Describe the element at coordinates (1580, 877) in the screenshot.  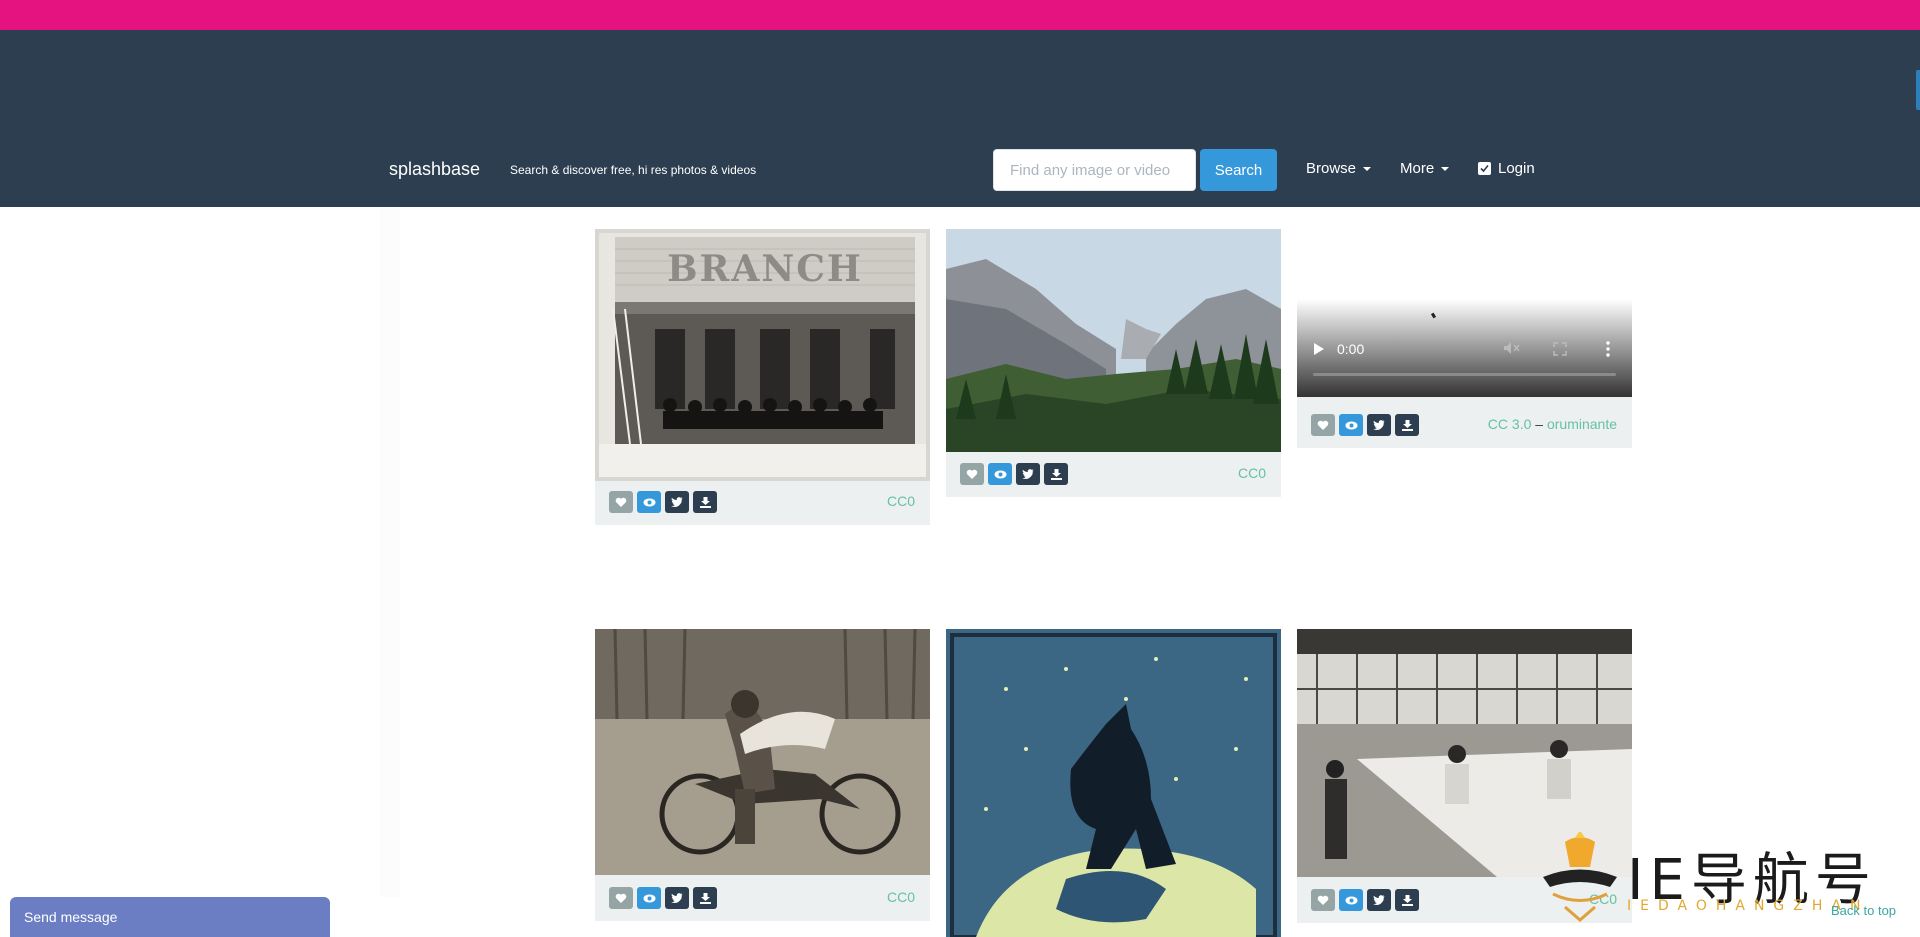
I see `watermark-logo-icon` at that location.